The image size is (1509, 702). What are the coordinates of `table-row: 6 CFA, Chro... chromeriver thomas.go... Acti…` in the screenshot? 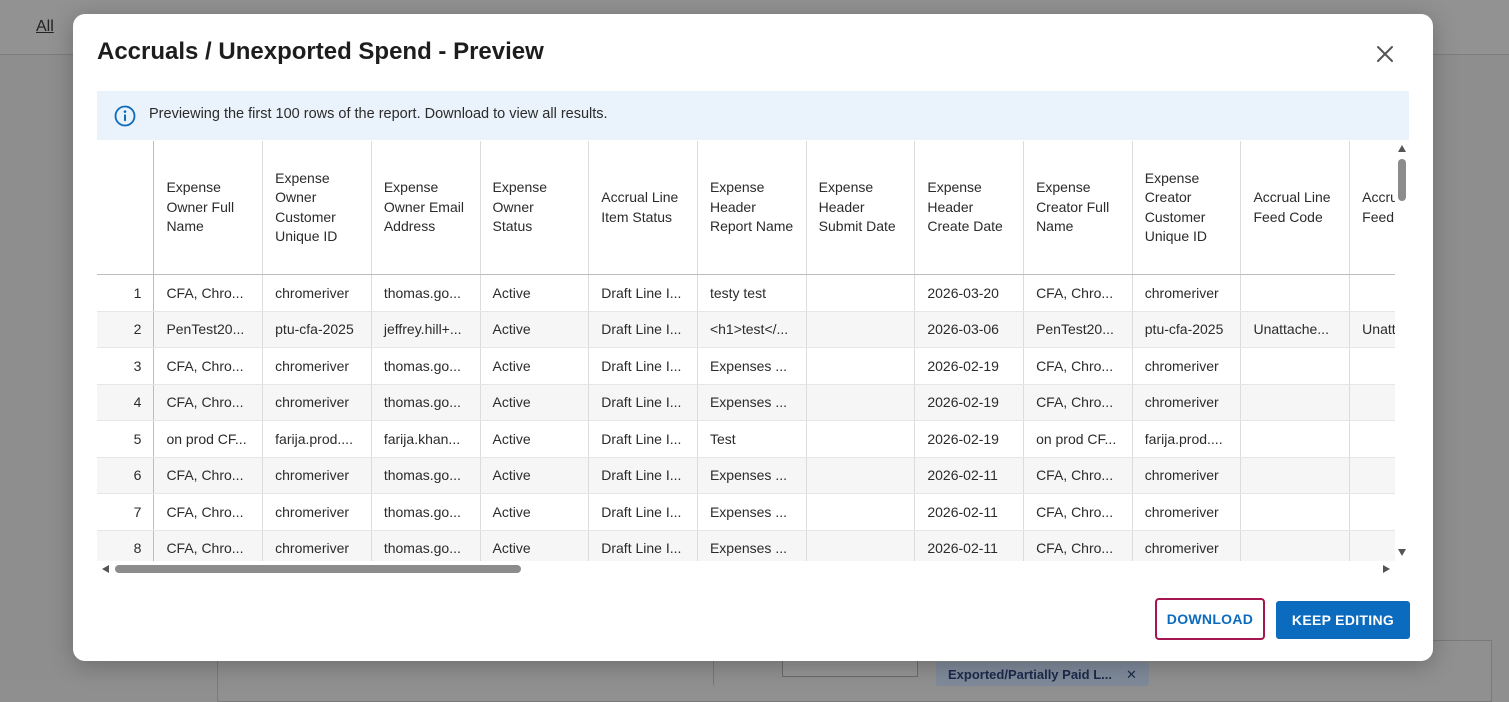 It's located at (746, 475).